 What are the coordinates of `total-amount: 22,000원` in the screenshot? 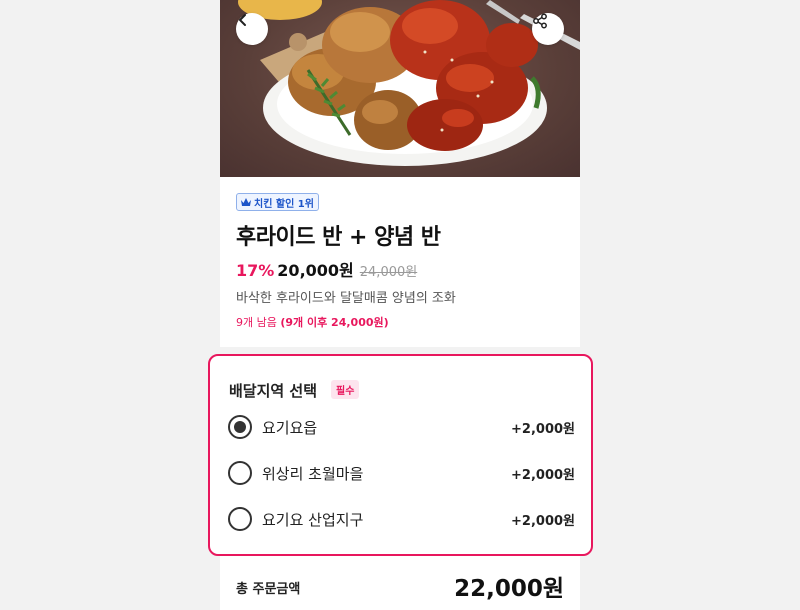 It's located at (509, 589).